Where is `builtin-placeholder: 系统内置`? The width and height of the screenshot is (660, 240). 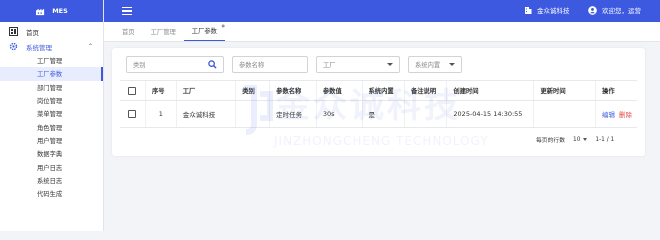 builtin-placeholder: 系统内置 is located at coordinates (428, 65).